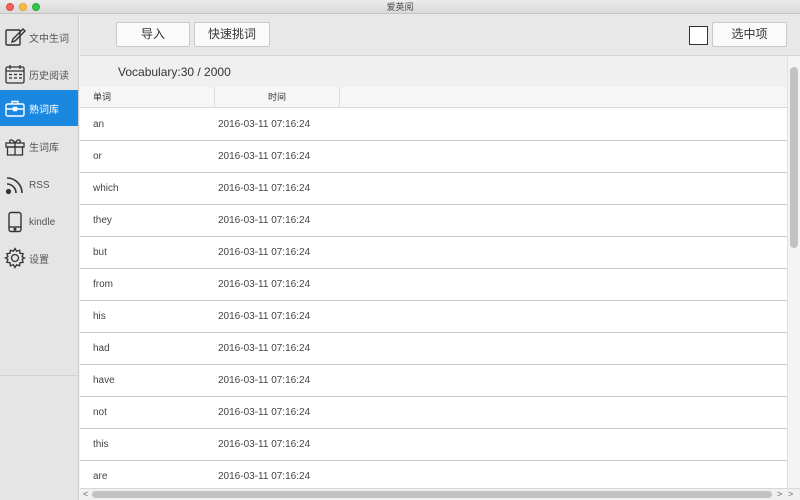 The image size is (800, 500). What do you see at coordinates (147, 97) in the screenshot?
I see `column-header-word: 单词` at bounding box center [147, 97].